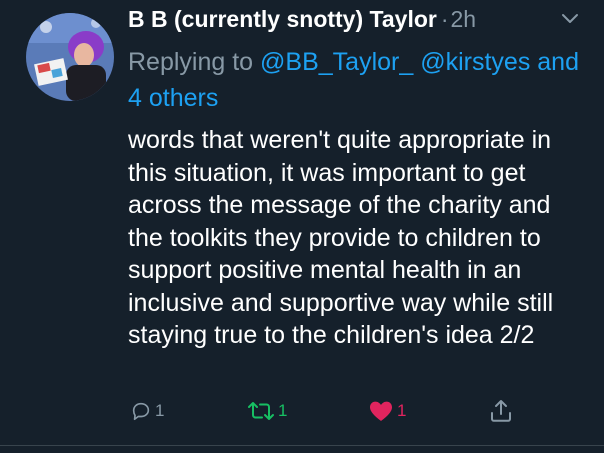 Image resolution: width=604 pixels, height=453 pixels. I want to click on like-count: 1, so click(402, 410).